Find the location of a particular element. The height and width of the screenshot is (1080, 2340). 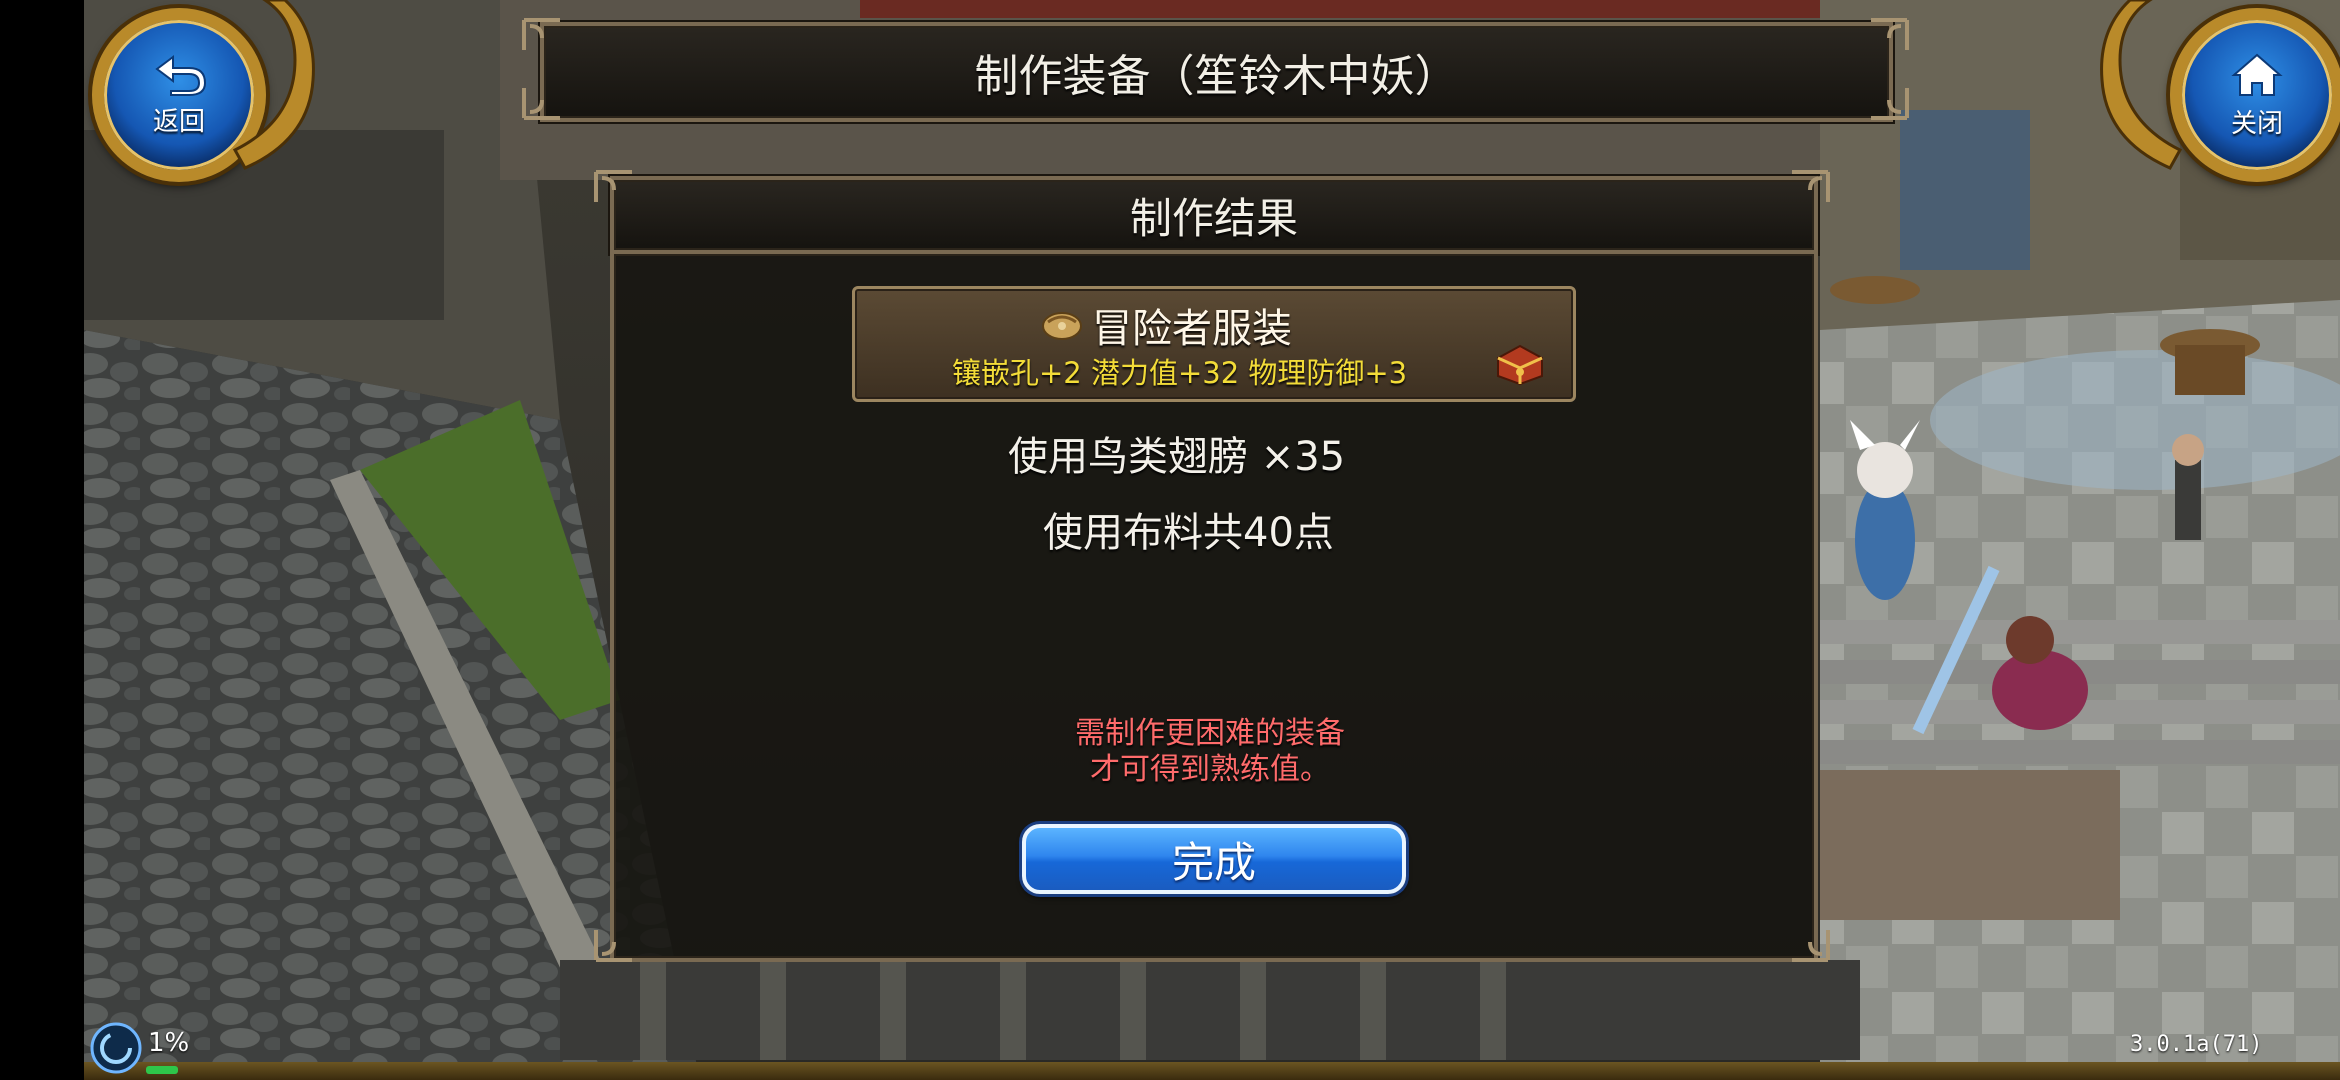

panel-corner-ornament-br is located at coordinates (1811, 946).